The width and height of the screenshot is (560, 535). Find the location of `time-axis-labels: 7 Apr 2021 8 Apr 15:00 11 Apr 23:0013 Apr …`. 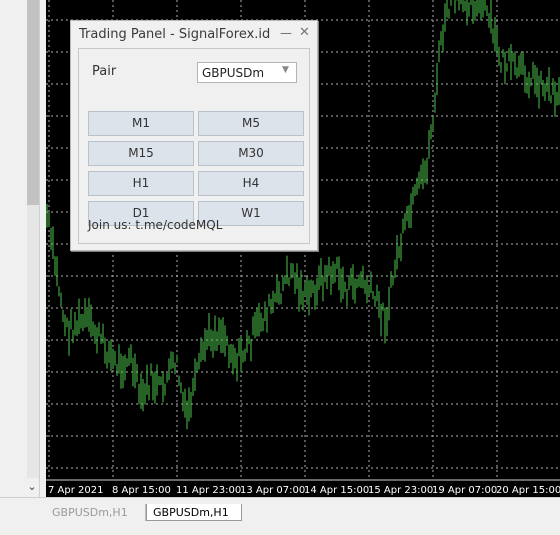

time-axis-labels: 7 Apr 2021 8 Apr 15:00 11 Apr 23:0013 Apr … is located at coordinates (304, 490).